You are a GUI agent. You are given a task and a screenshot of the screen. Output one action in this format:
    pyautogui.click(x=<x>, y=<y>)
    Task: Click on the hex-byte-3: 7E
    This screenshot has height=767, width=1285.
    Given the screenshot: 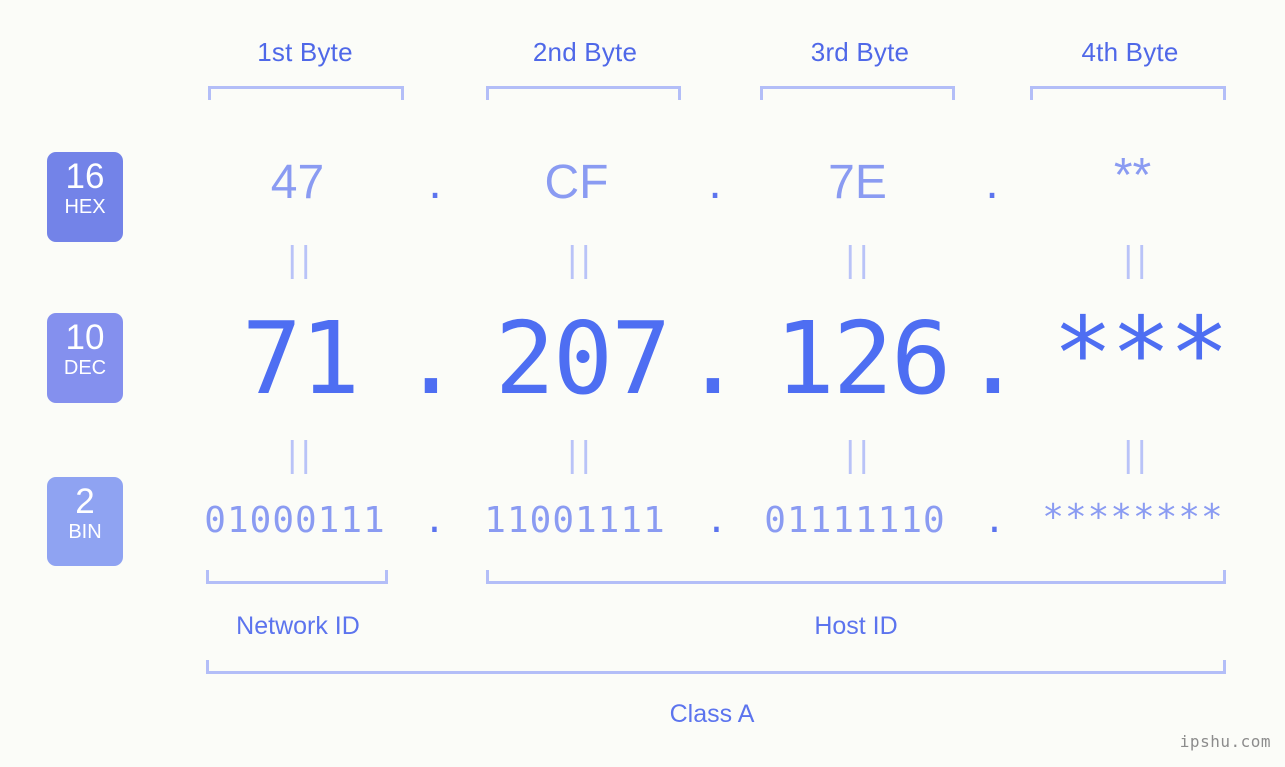 What is the action you would take?
    pyautogui.click(x=857, y=182)
    